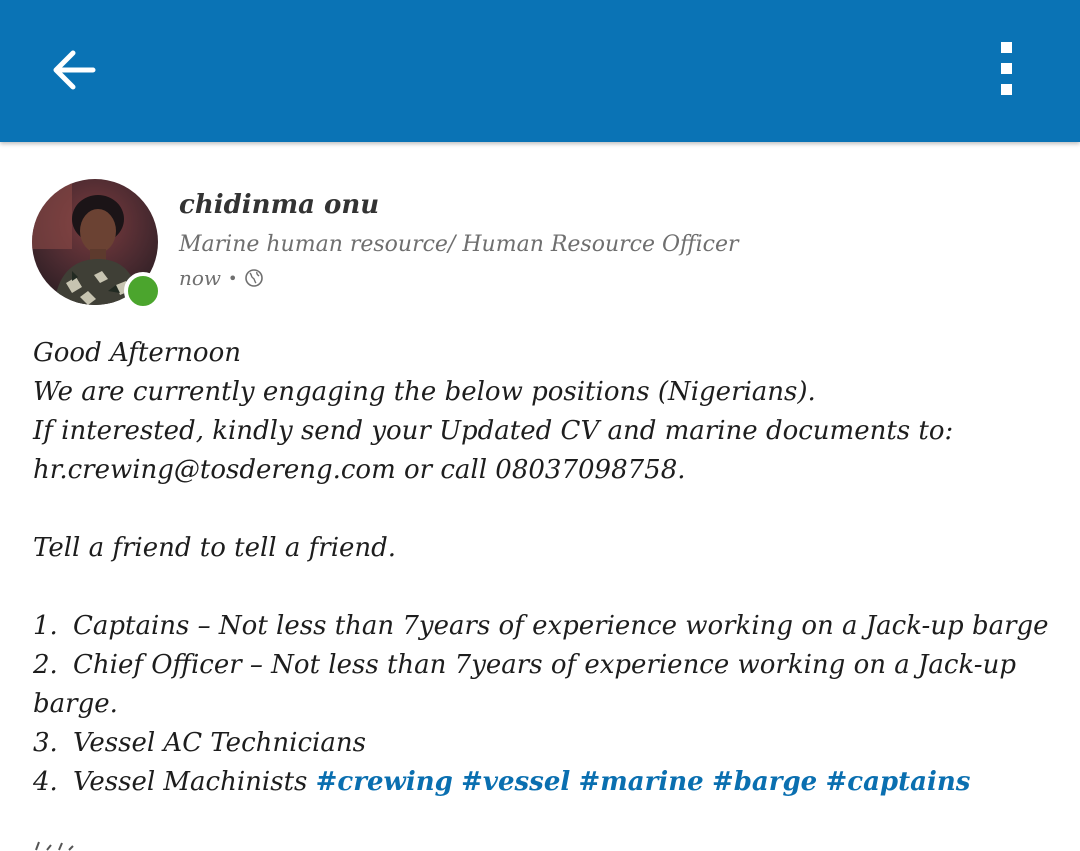 The height and width of the screenshot is (851, 1080). Describe the element at coordinates (45, 782) in the screenshot. I see `position-number: 4.` at that location.